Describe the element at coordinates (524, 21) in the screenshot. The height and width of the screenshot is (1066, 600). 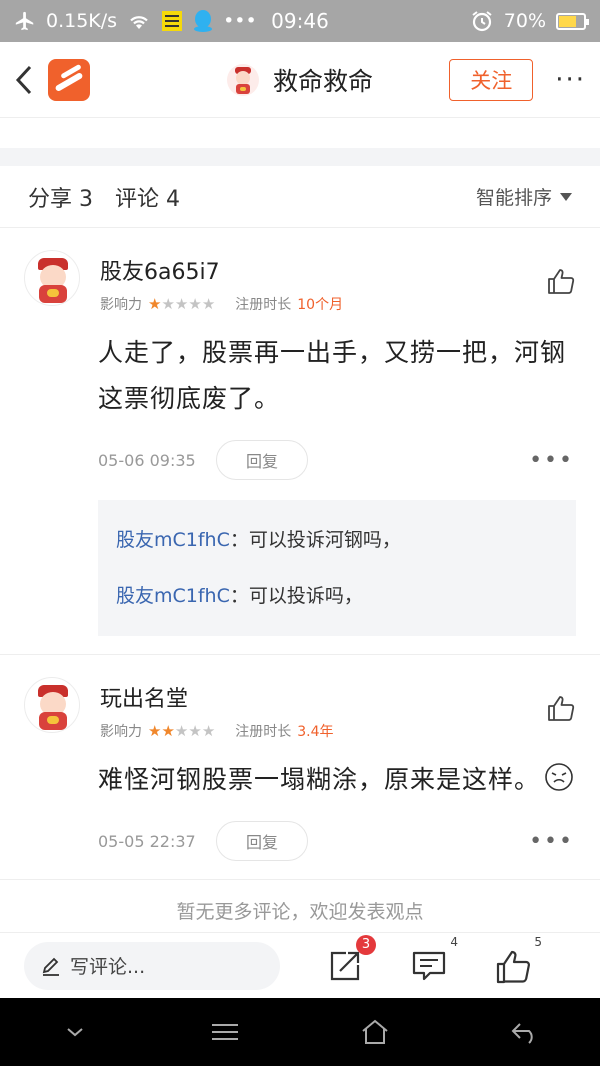
I see `battery-percent: 70%` at that location.